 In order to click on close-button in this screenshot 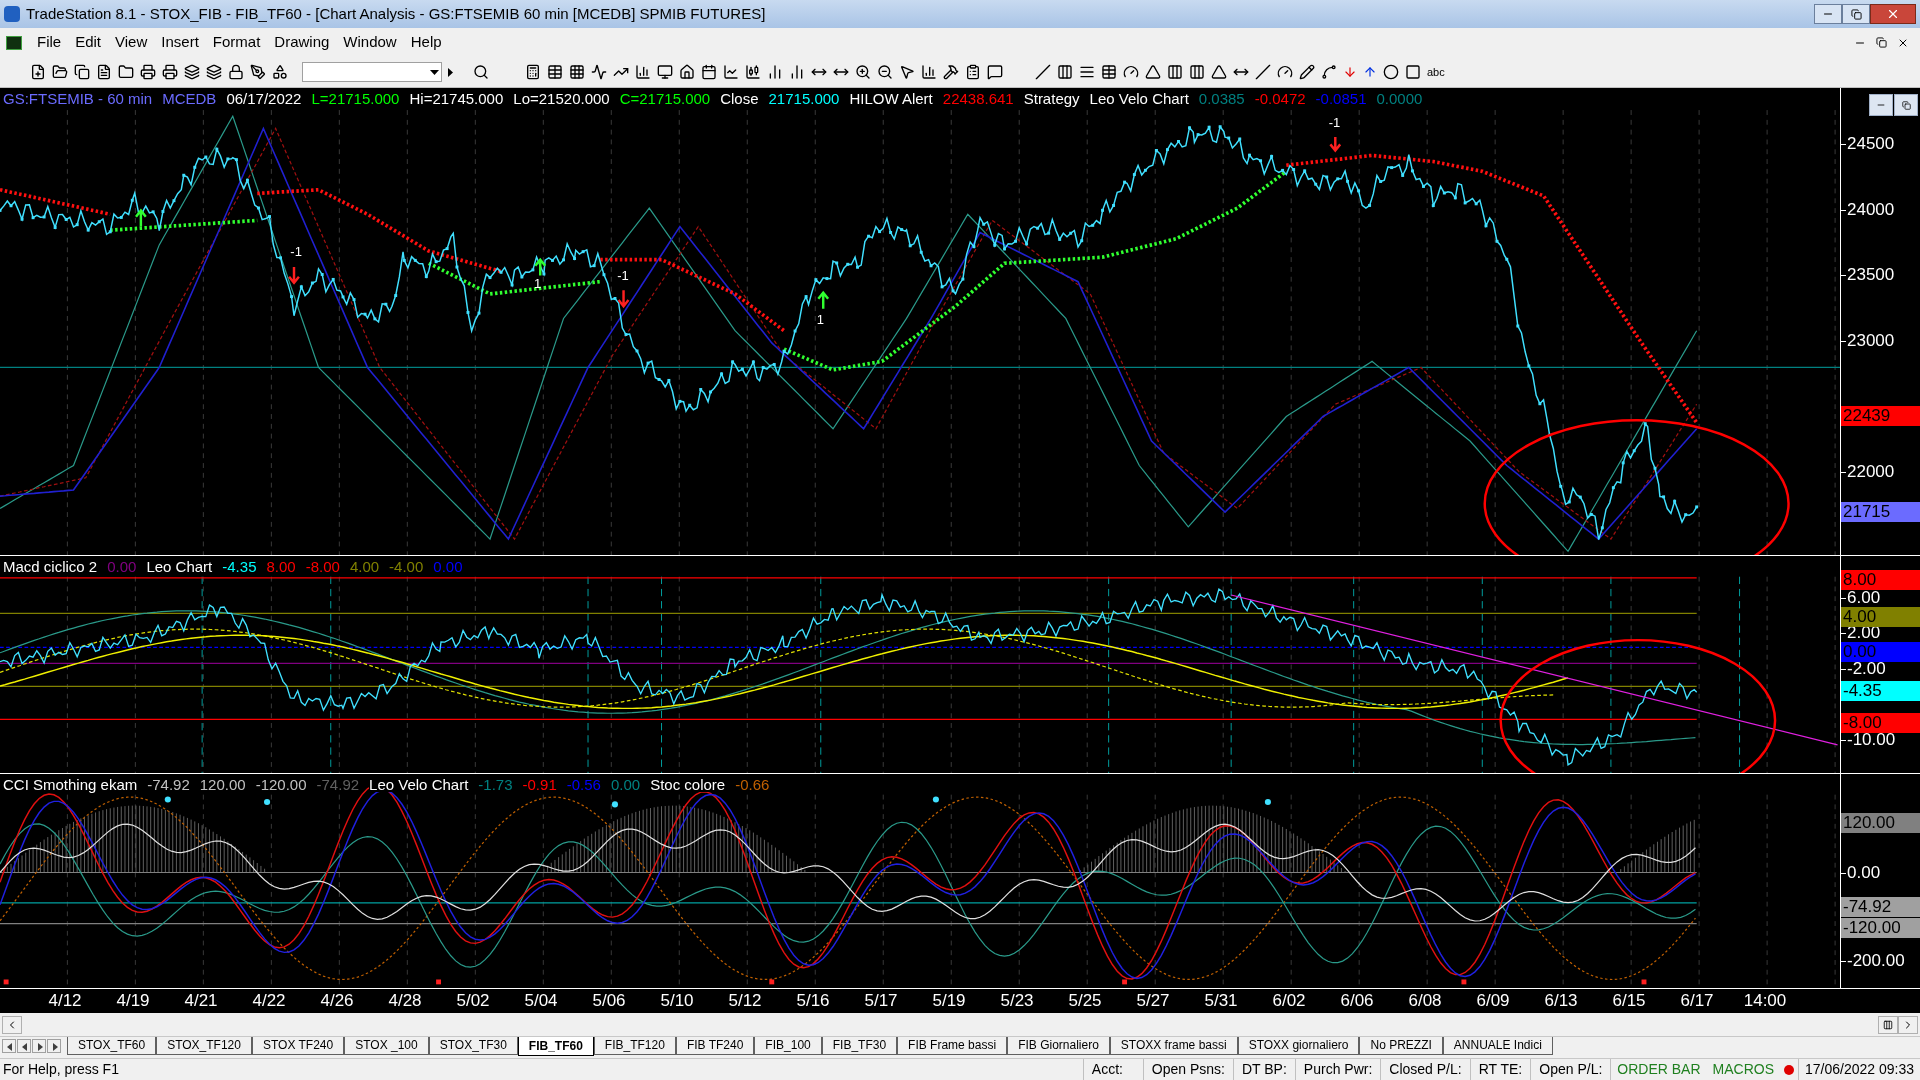, I will do `click(1893, 14)`.